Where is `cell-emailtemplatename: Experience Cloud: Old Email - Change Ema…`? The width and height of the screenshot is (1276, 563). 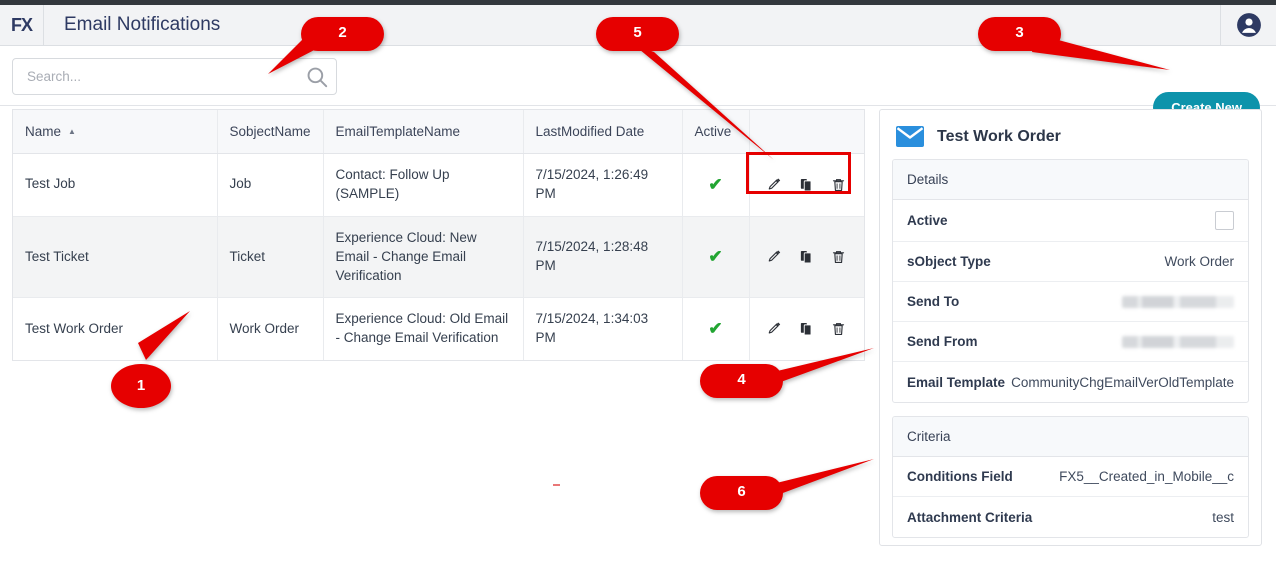
cell-emailtemplatename: Experience Cloud: Old Email - Change Ema… is located at coordinates (423, 329).